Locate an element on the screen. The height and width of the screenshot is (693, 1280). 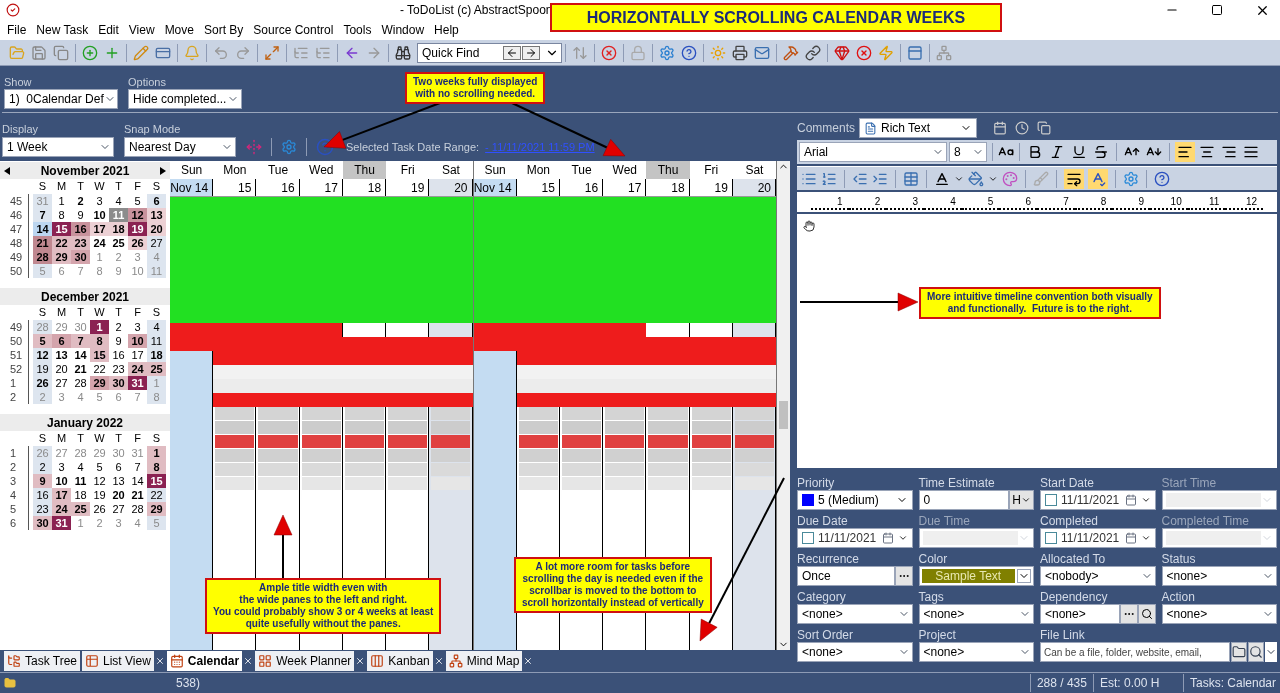
bell-icon is located at coordinates (192, 52).